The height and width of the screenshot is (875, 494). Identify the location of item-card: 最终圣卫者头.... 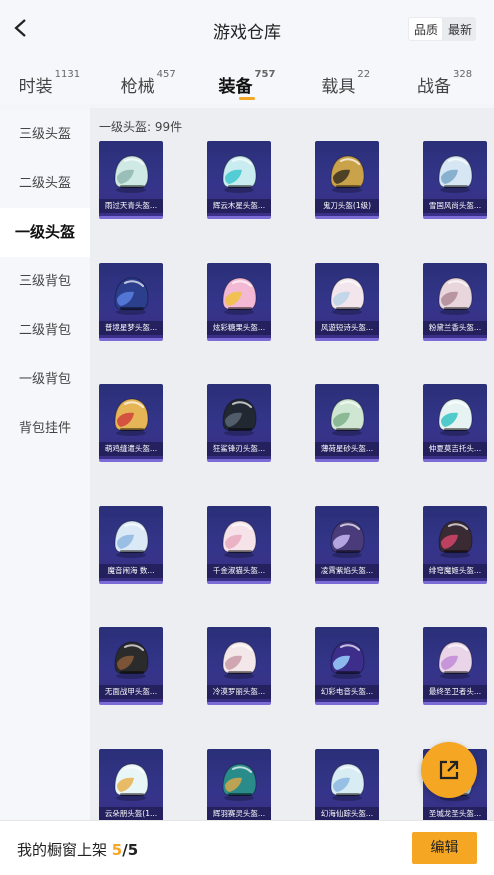
(455, 666).